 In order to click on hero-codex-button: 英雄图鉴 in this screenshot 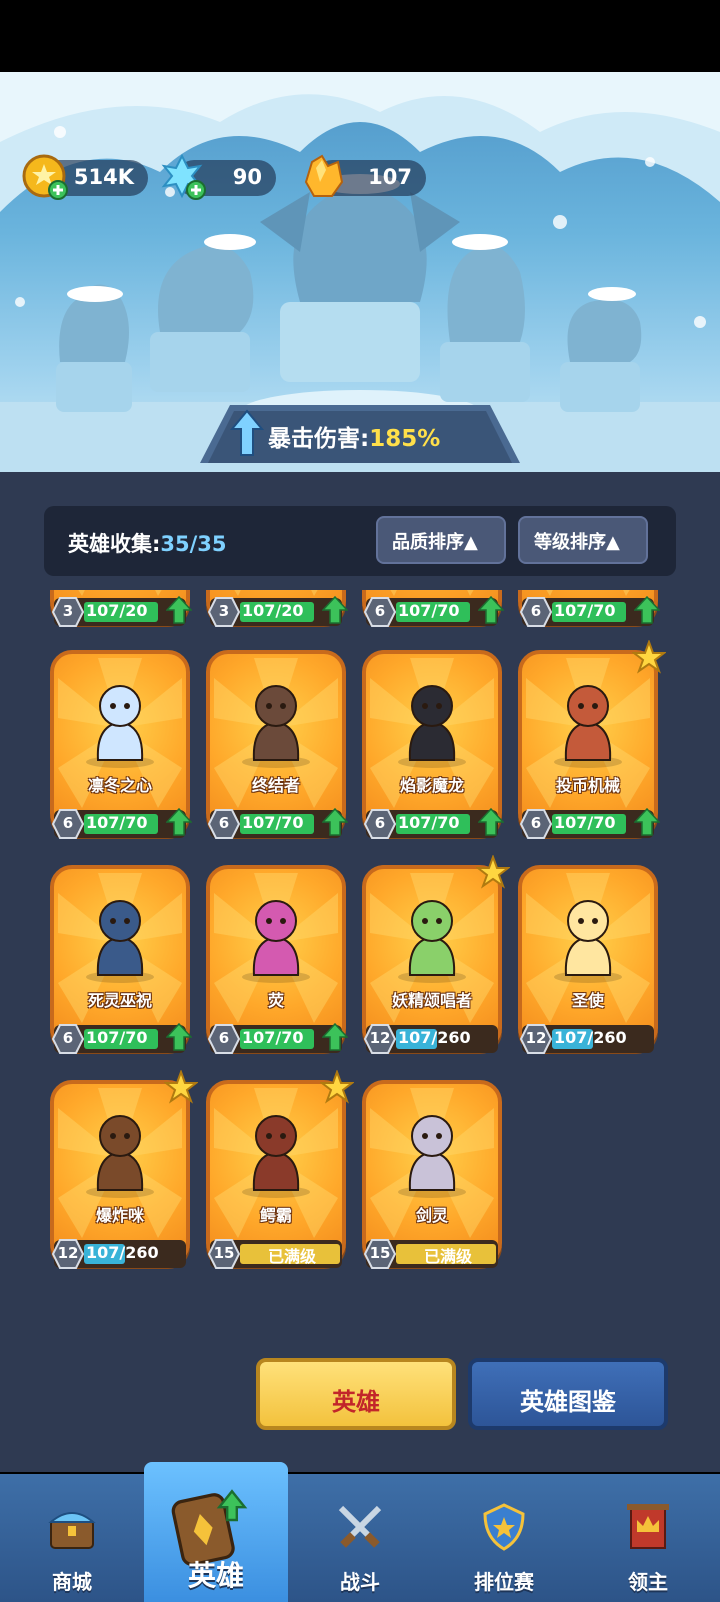, I will do `click(568, 1394)`.